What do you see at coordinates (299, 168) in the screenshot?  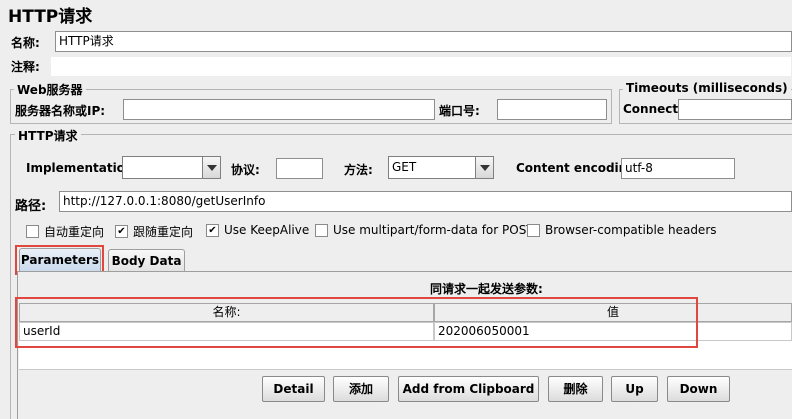 I see `protocol-input` at bounding box center [299, 168].